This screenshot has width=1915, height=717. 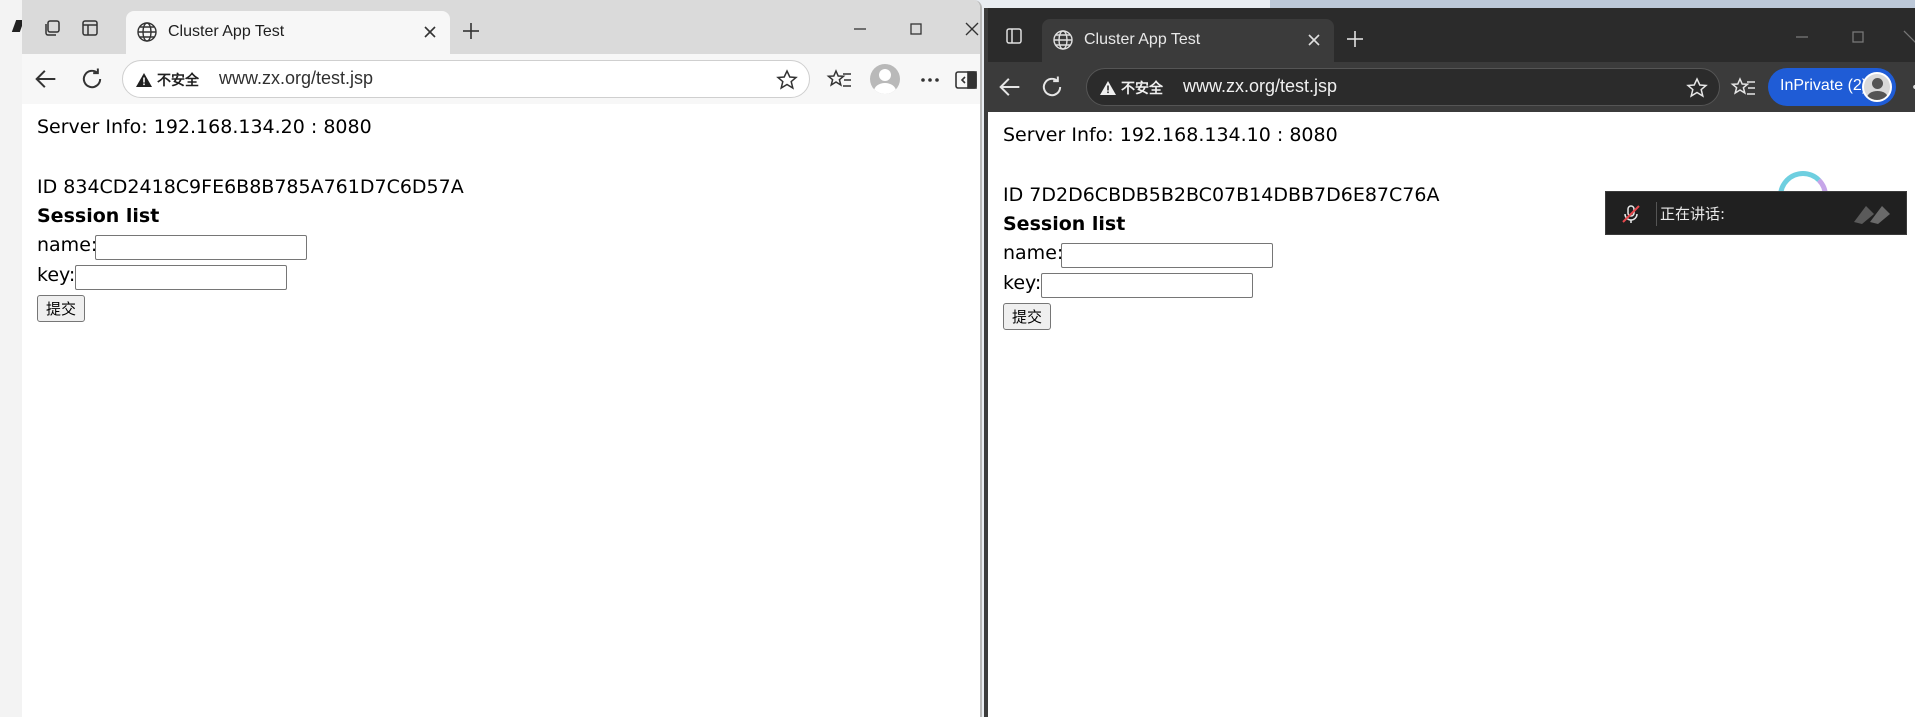 What do you see at coordinates (1170, 135) in the screenshot?
I see `server-info: Server Info: 192.168.134.10 : 8080` at bounding box center [1170, 135].